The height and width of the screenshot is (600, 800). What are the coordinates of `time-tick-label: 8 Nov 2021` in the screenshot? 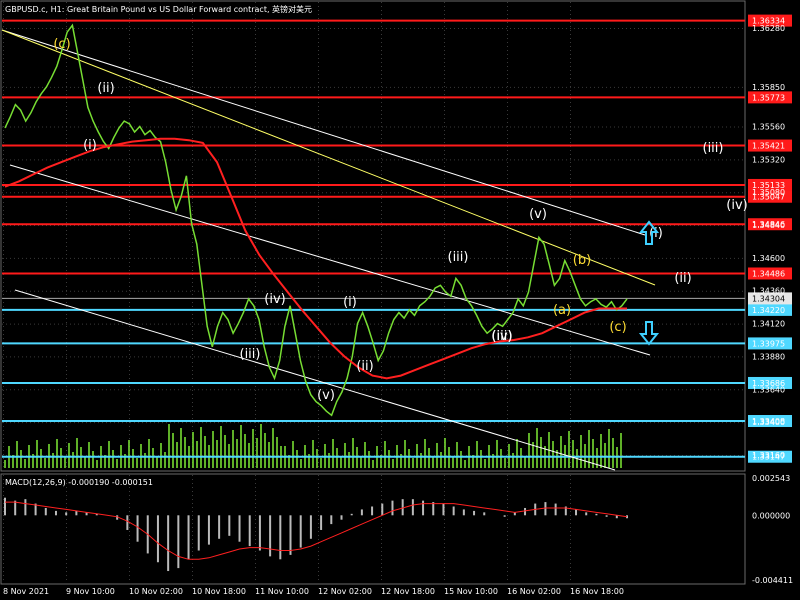 It's located at (26, 591).